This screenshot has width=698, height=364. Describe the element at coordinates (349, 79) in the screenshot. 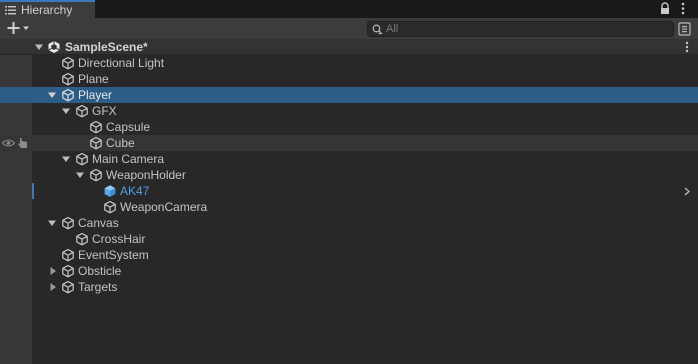

I see `hierarchy-item-plane: Plane` at that location.